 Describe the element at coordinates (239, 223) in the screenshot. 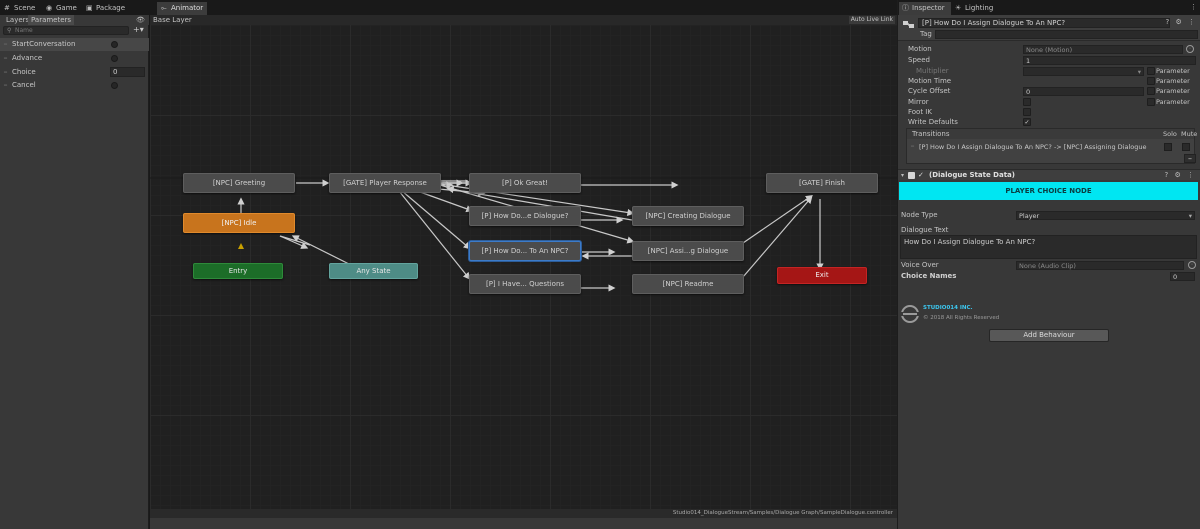

I see `state-npc-idle: [NPC] Idle` at that location.